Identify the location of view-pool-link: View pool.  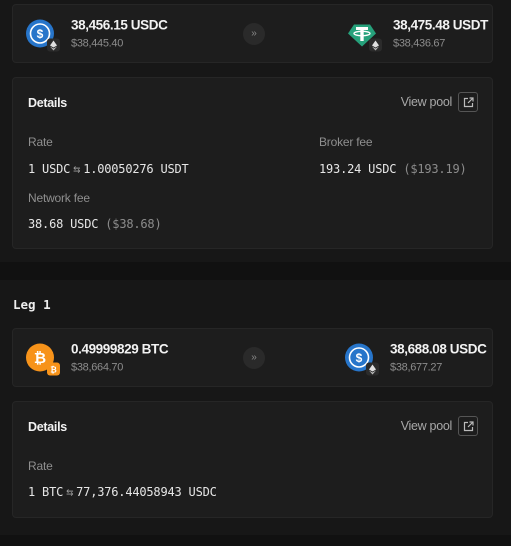
(439, 102).